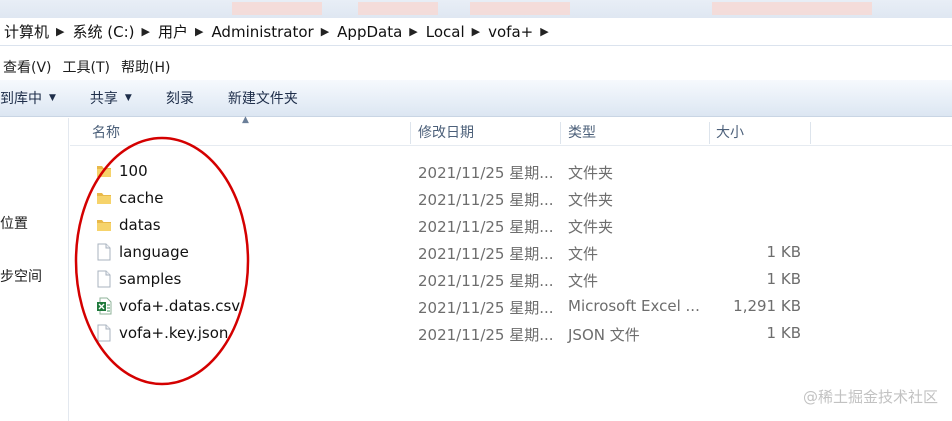  I want to click on share-label: 共享, so click(103, 99).